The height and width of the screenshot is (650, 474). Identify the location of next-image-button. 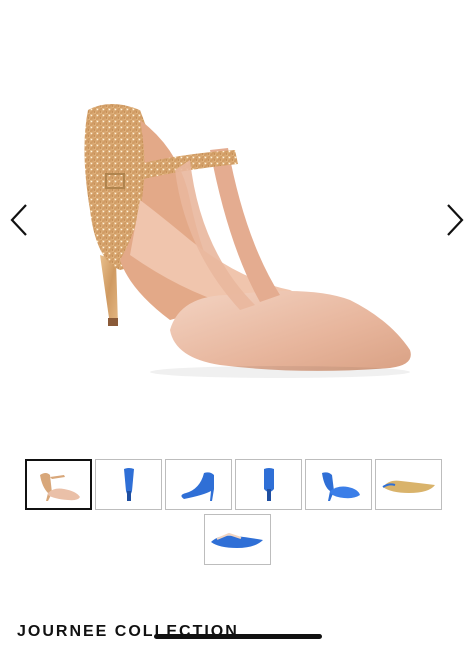
(455, 220).